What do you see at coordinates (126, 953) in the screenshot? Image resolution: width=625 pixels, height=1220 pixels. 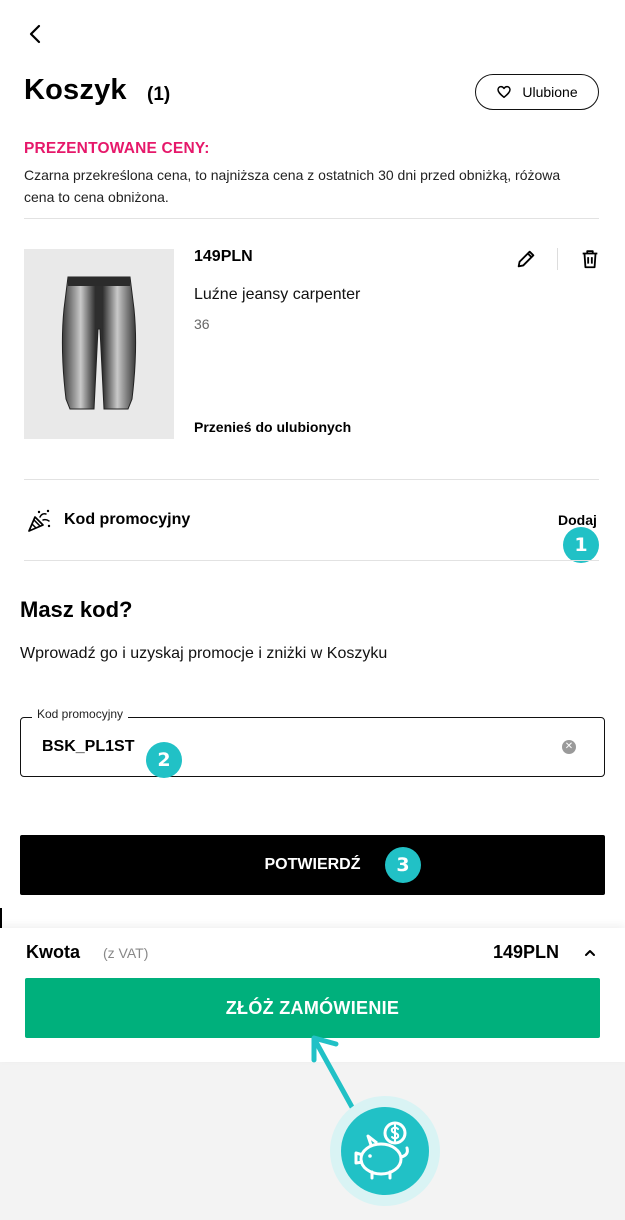 I see `vat-label: (z VAT)` at bounding box center [126, 953].